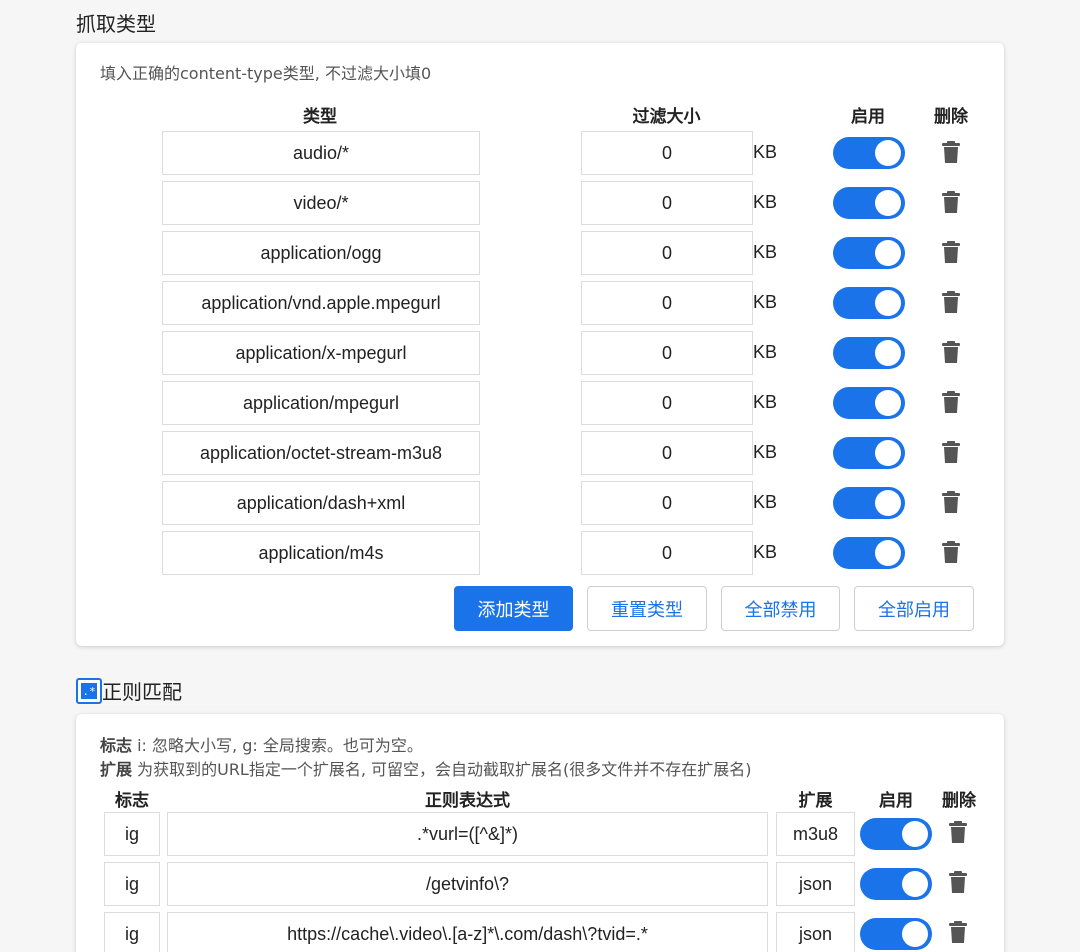  What do you see at coordinates (467, 801) in the screenshot?
I see `header-regex: 正则表达式` at bounding box center [467, 801].